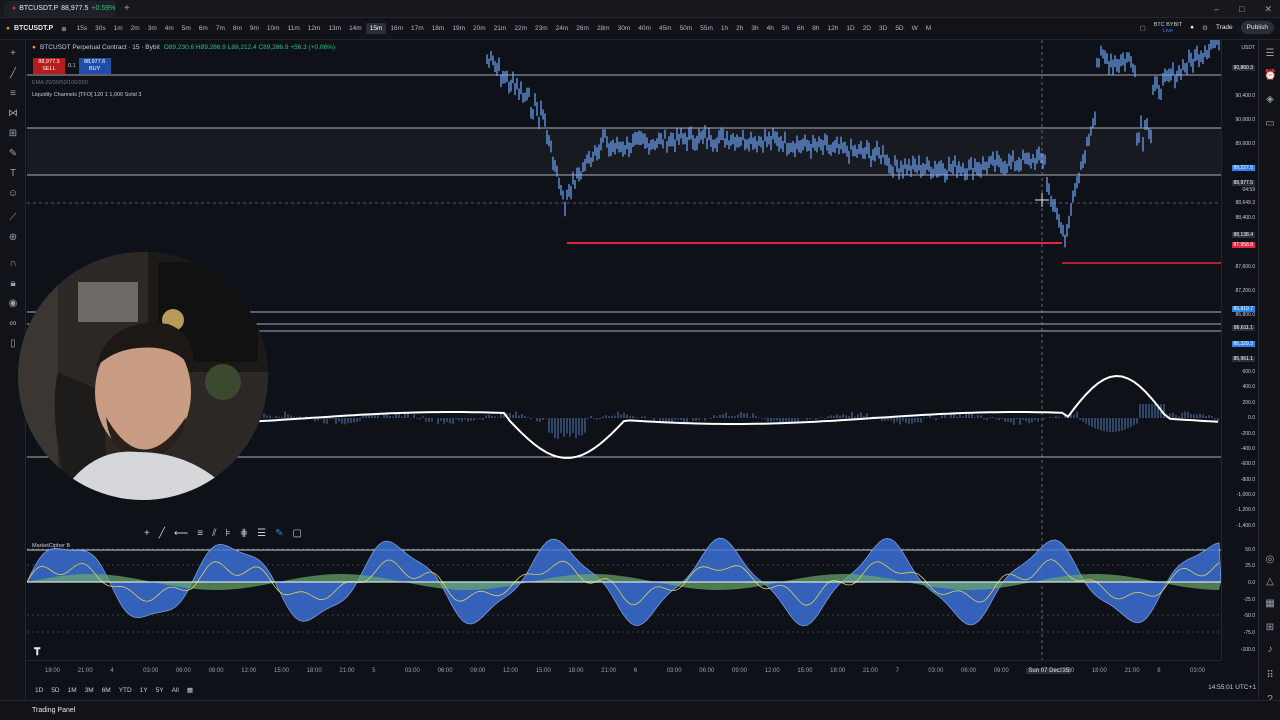 The image size is (1280, 720). Describe the element at coordinates (1270, 54) in the screenshot. I see `watchlist-icon: ☰` at that location.